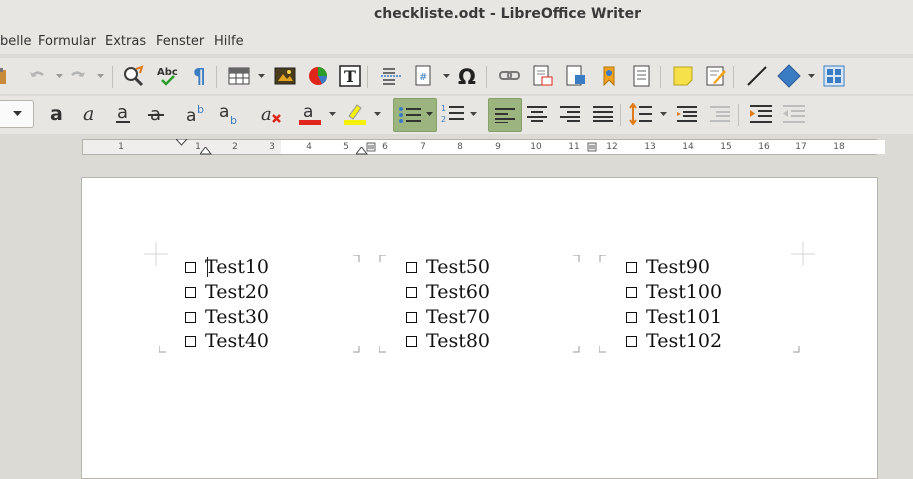 This screenshot has width=913, height=479. I want to click on strikethrough-icon: a, so click(156, 114).